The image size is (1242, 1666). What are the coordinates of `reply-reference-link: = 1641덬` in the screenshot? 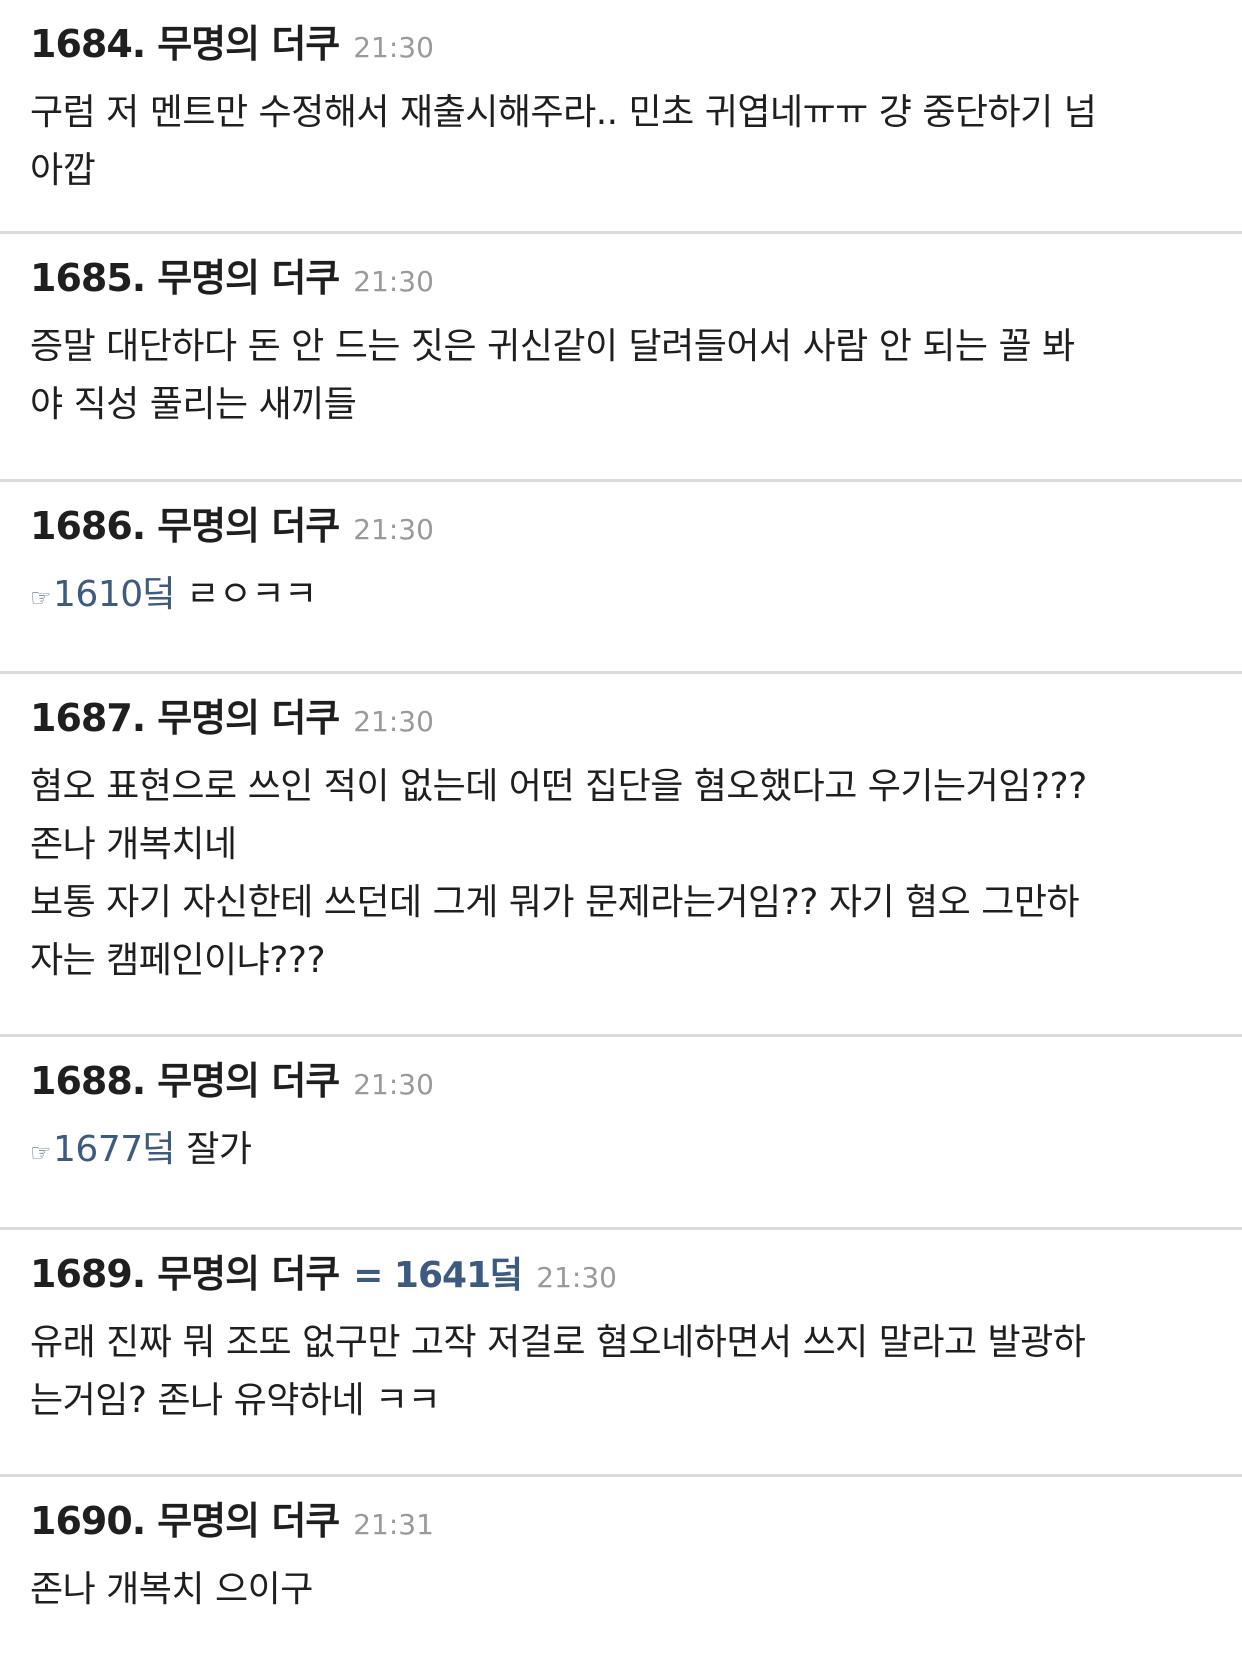 It's located at (438, 1276).